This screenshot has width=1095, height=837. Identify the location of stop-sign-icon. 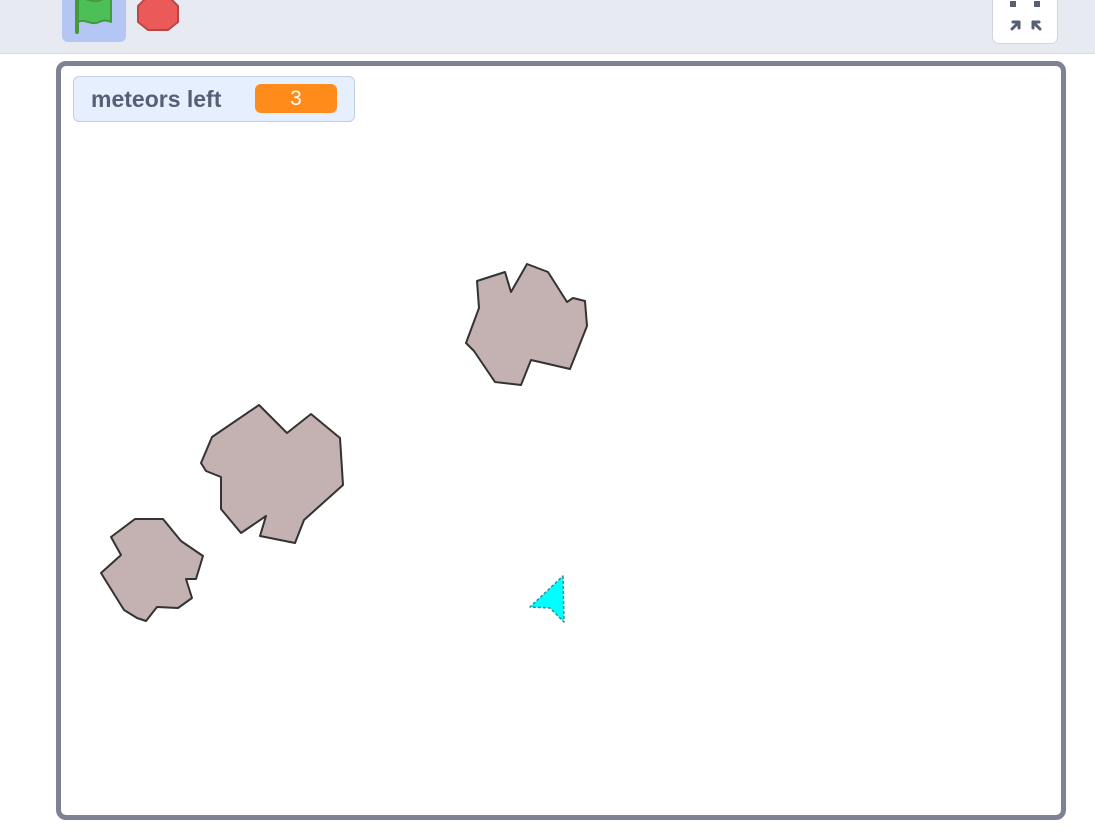
(158, 15).